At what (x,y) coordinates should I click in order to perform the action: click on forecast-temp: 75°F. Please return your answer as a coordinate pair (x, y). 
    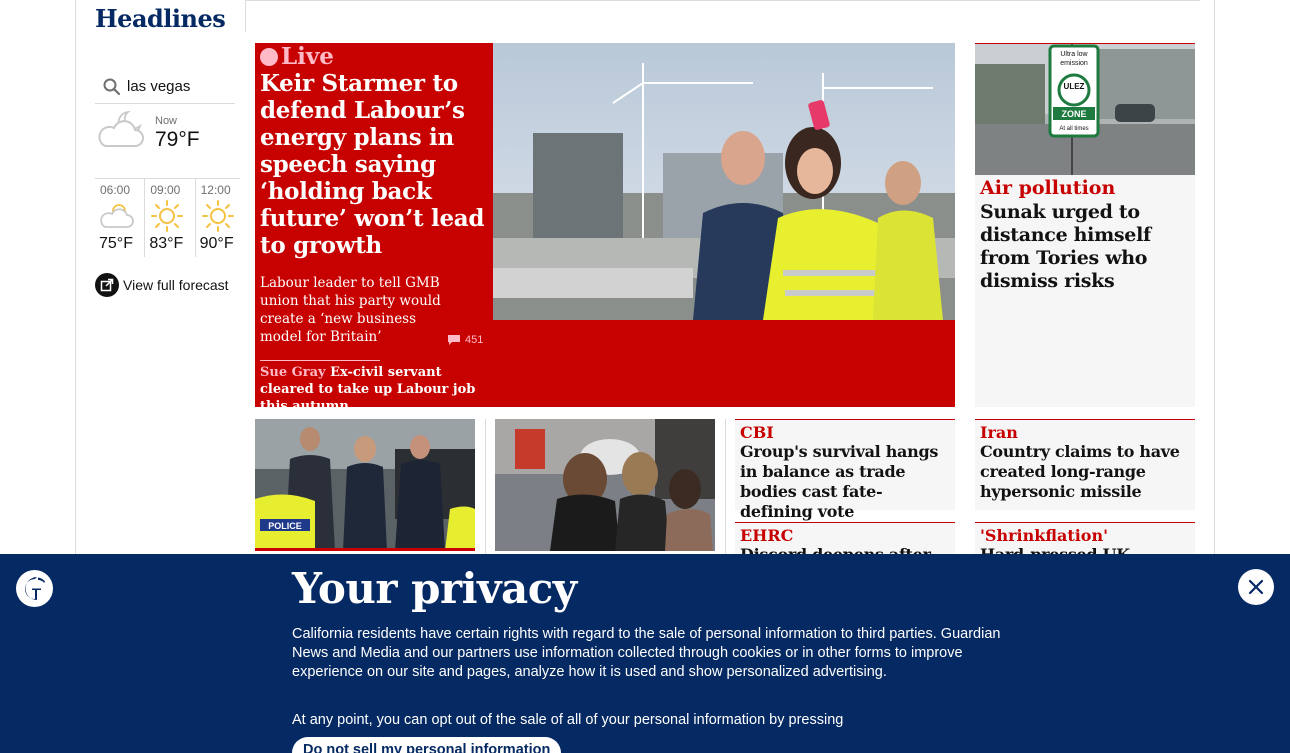
    Looking at the image, I should click on (116, 243).